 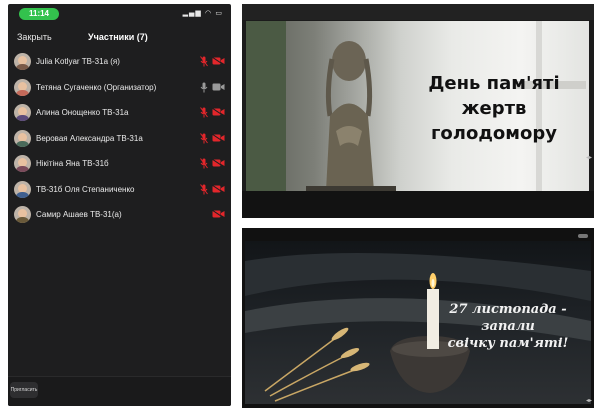 I want to click on status-icons: ▂▄▆ ◠ ▭, so click(x=203, y=13).